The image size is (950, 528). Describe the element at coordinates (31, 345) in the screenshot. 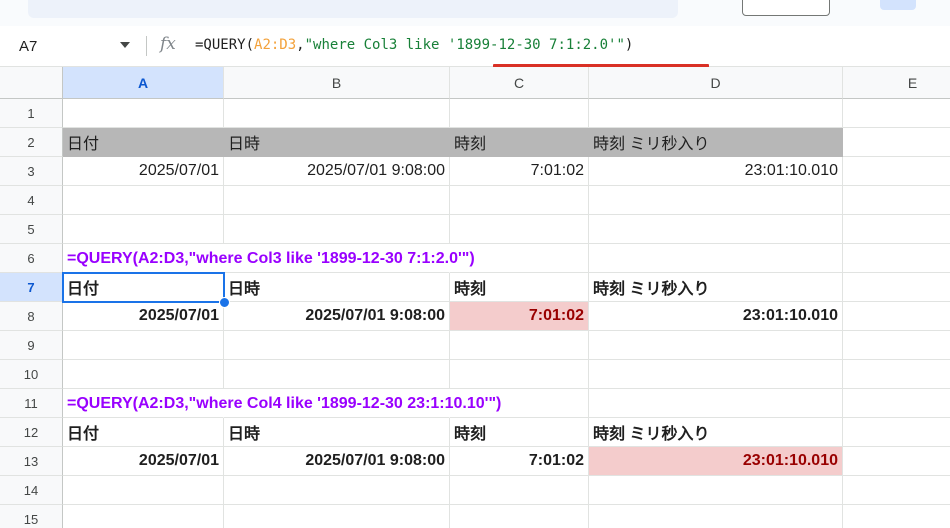

I see `row-header-9: 9` at that location.